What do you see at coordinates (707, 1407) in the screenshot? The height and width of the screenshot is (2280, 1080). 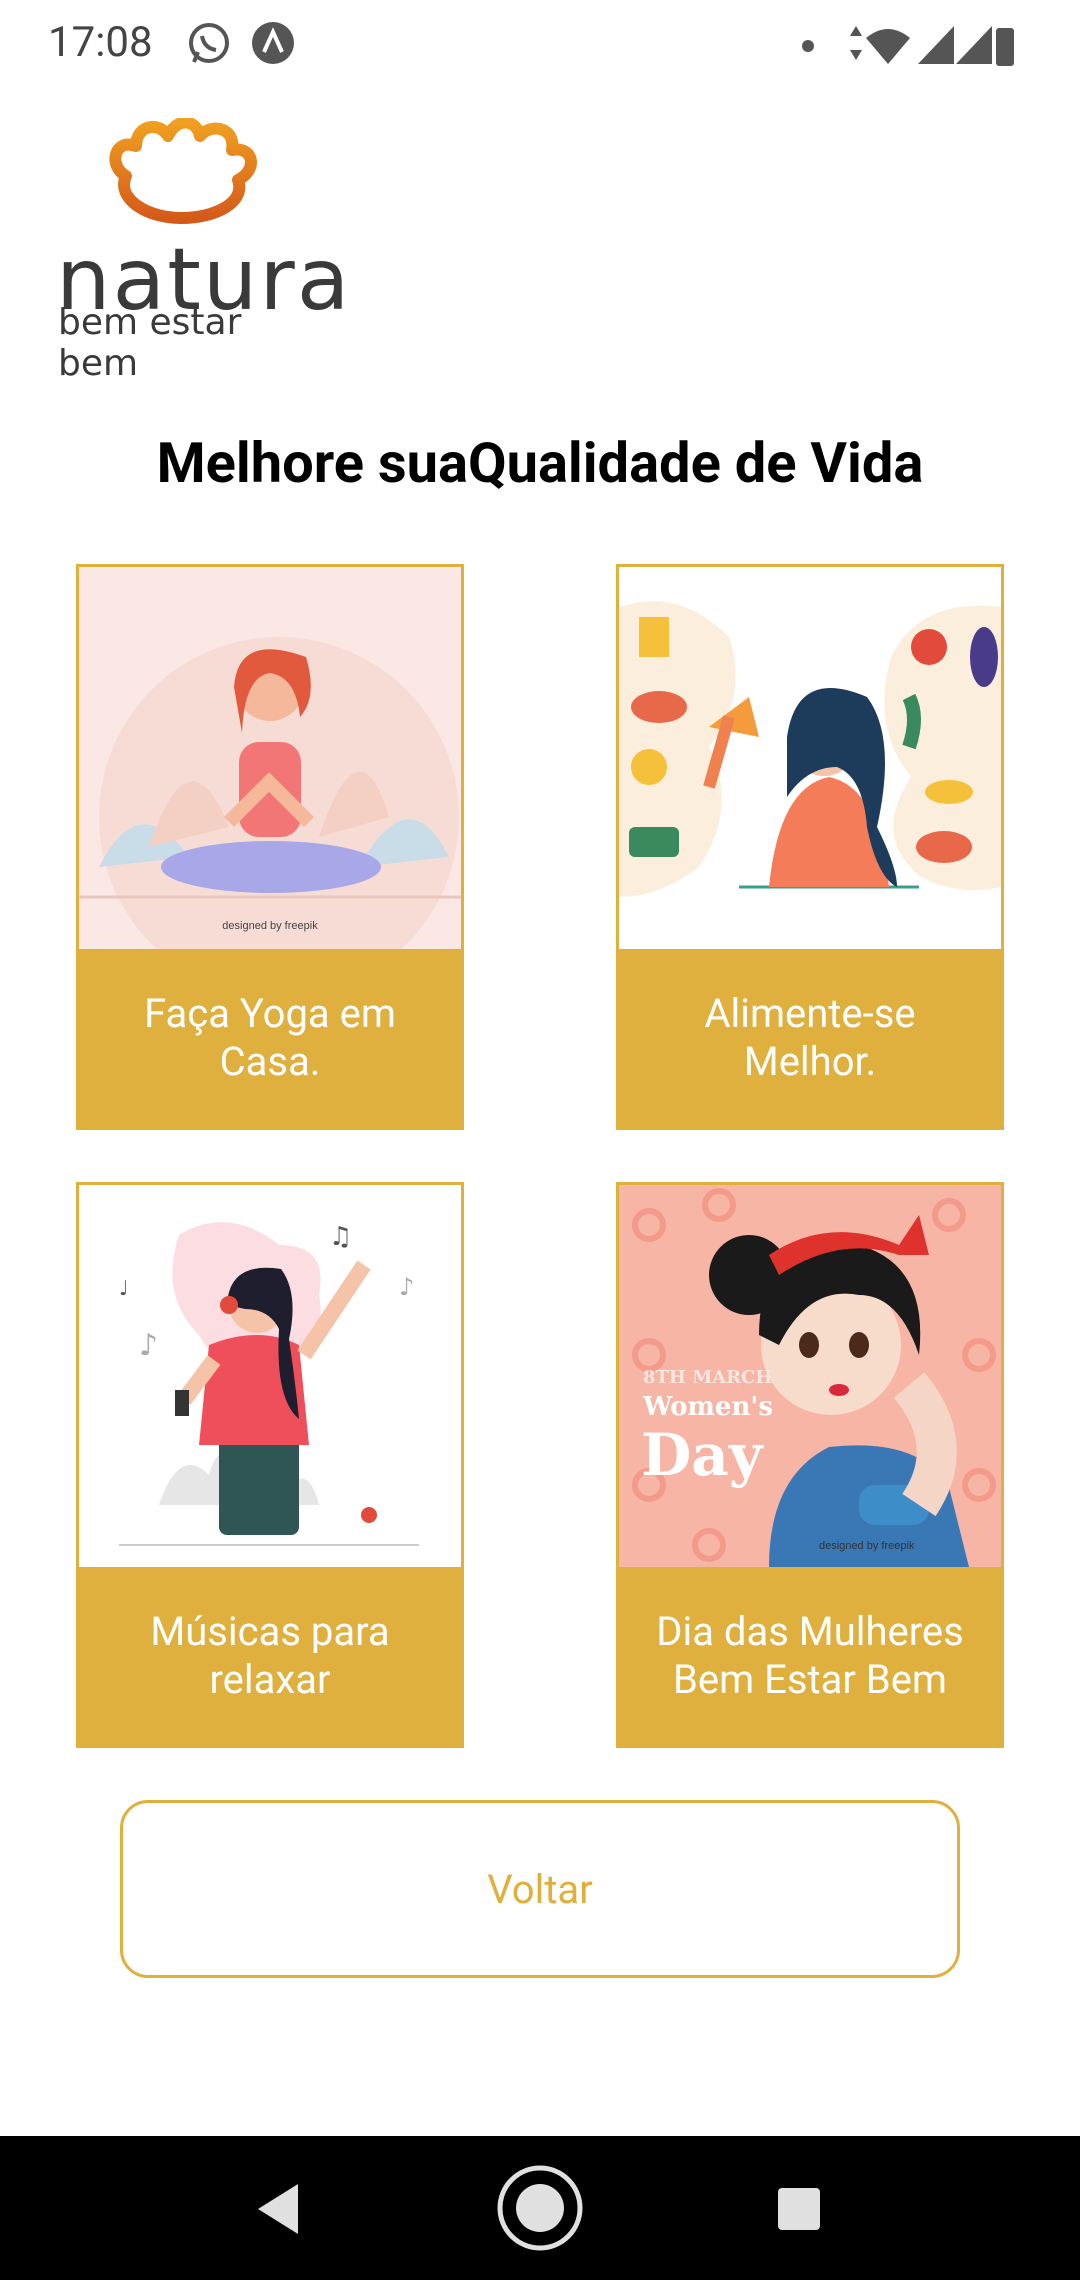 I see `poster-line-2: Women's` at bounding box center [707, 1407].